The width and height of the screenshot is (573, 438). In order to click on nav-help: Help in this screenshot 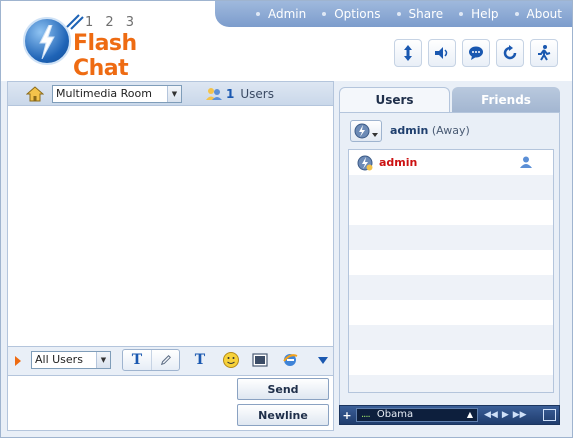, I will do `click(479, 14)`.